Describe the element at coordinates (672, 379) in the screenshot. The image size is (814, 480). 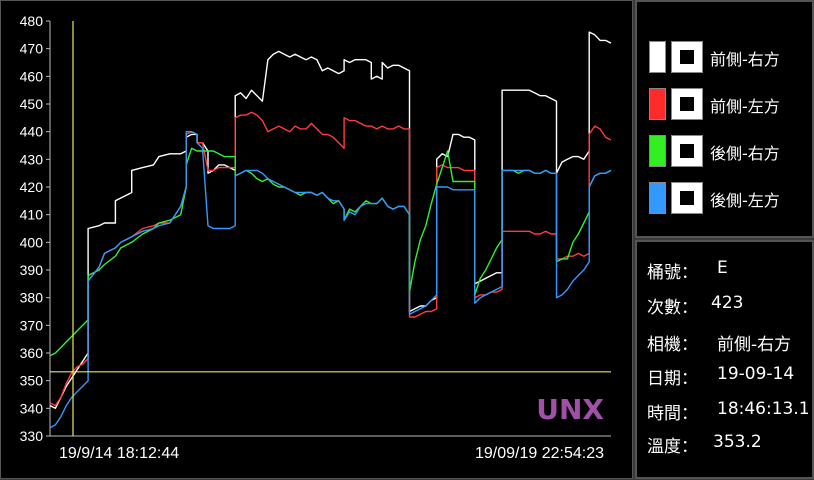
I see `date-label: 日期：` at that location.